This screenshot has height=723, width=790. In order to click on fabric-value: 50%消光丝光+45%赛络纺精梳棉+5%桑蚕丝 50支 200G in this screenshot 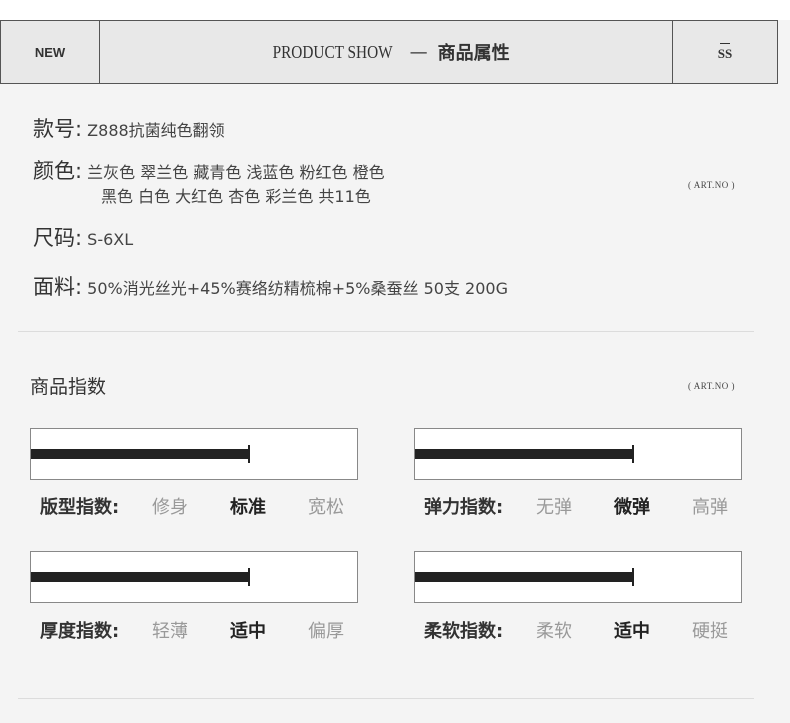, I will do `click(297, 288)`.